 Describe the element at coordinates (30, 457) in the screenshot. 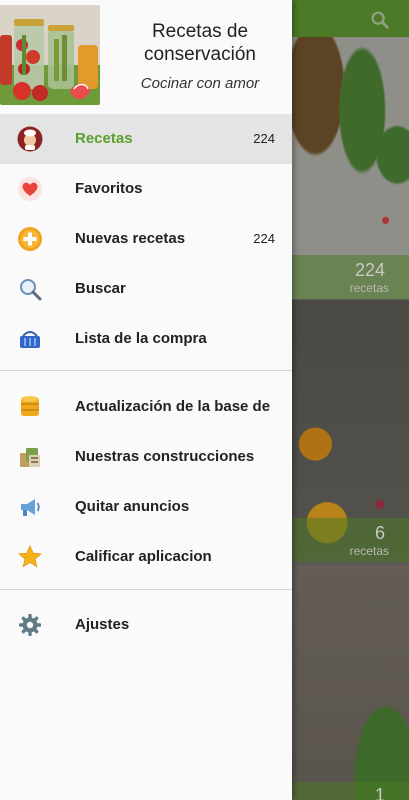

I see `apps-icon` at that location.